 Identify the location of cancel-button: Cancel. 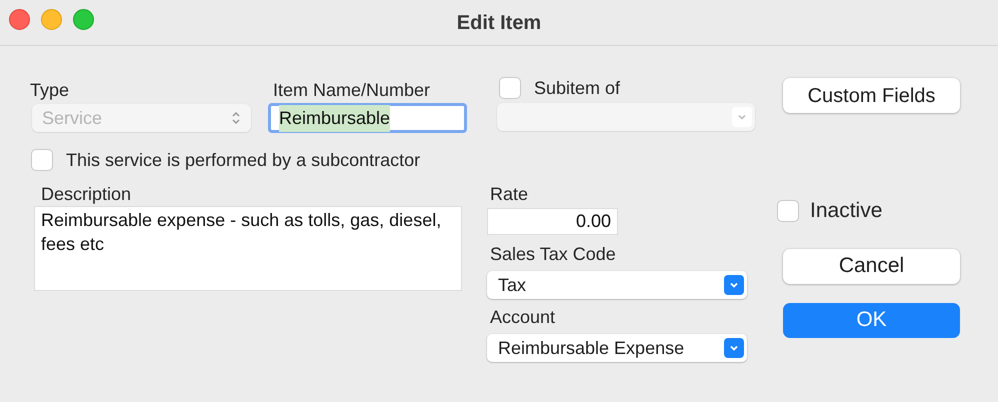
(871, 266).